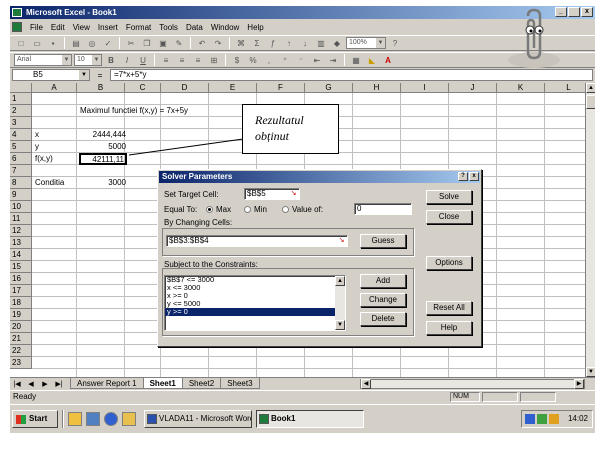  I want to click on column-header: G, so click(329, 88).